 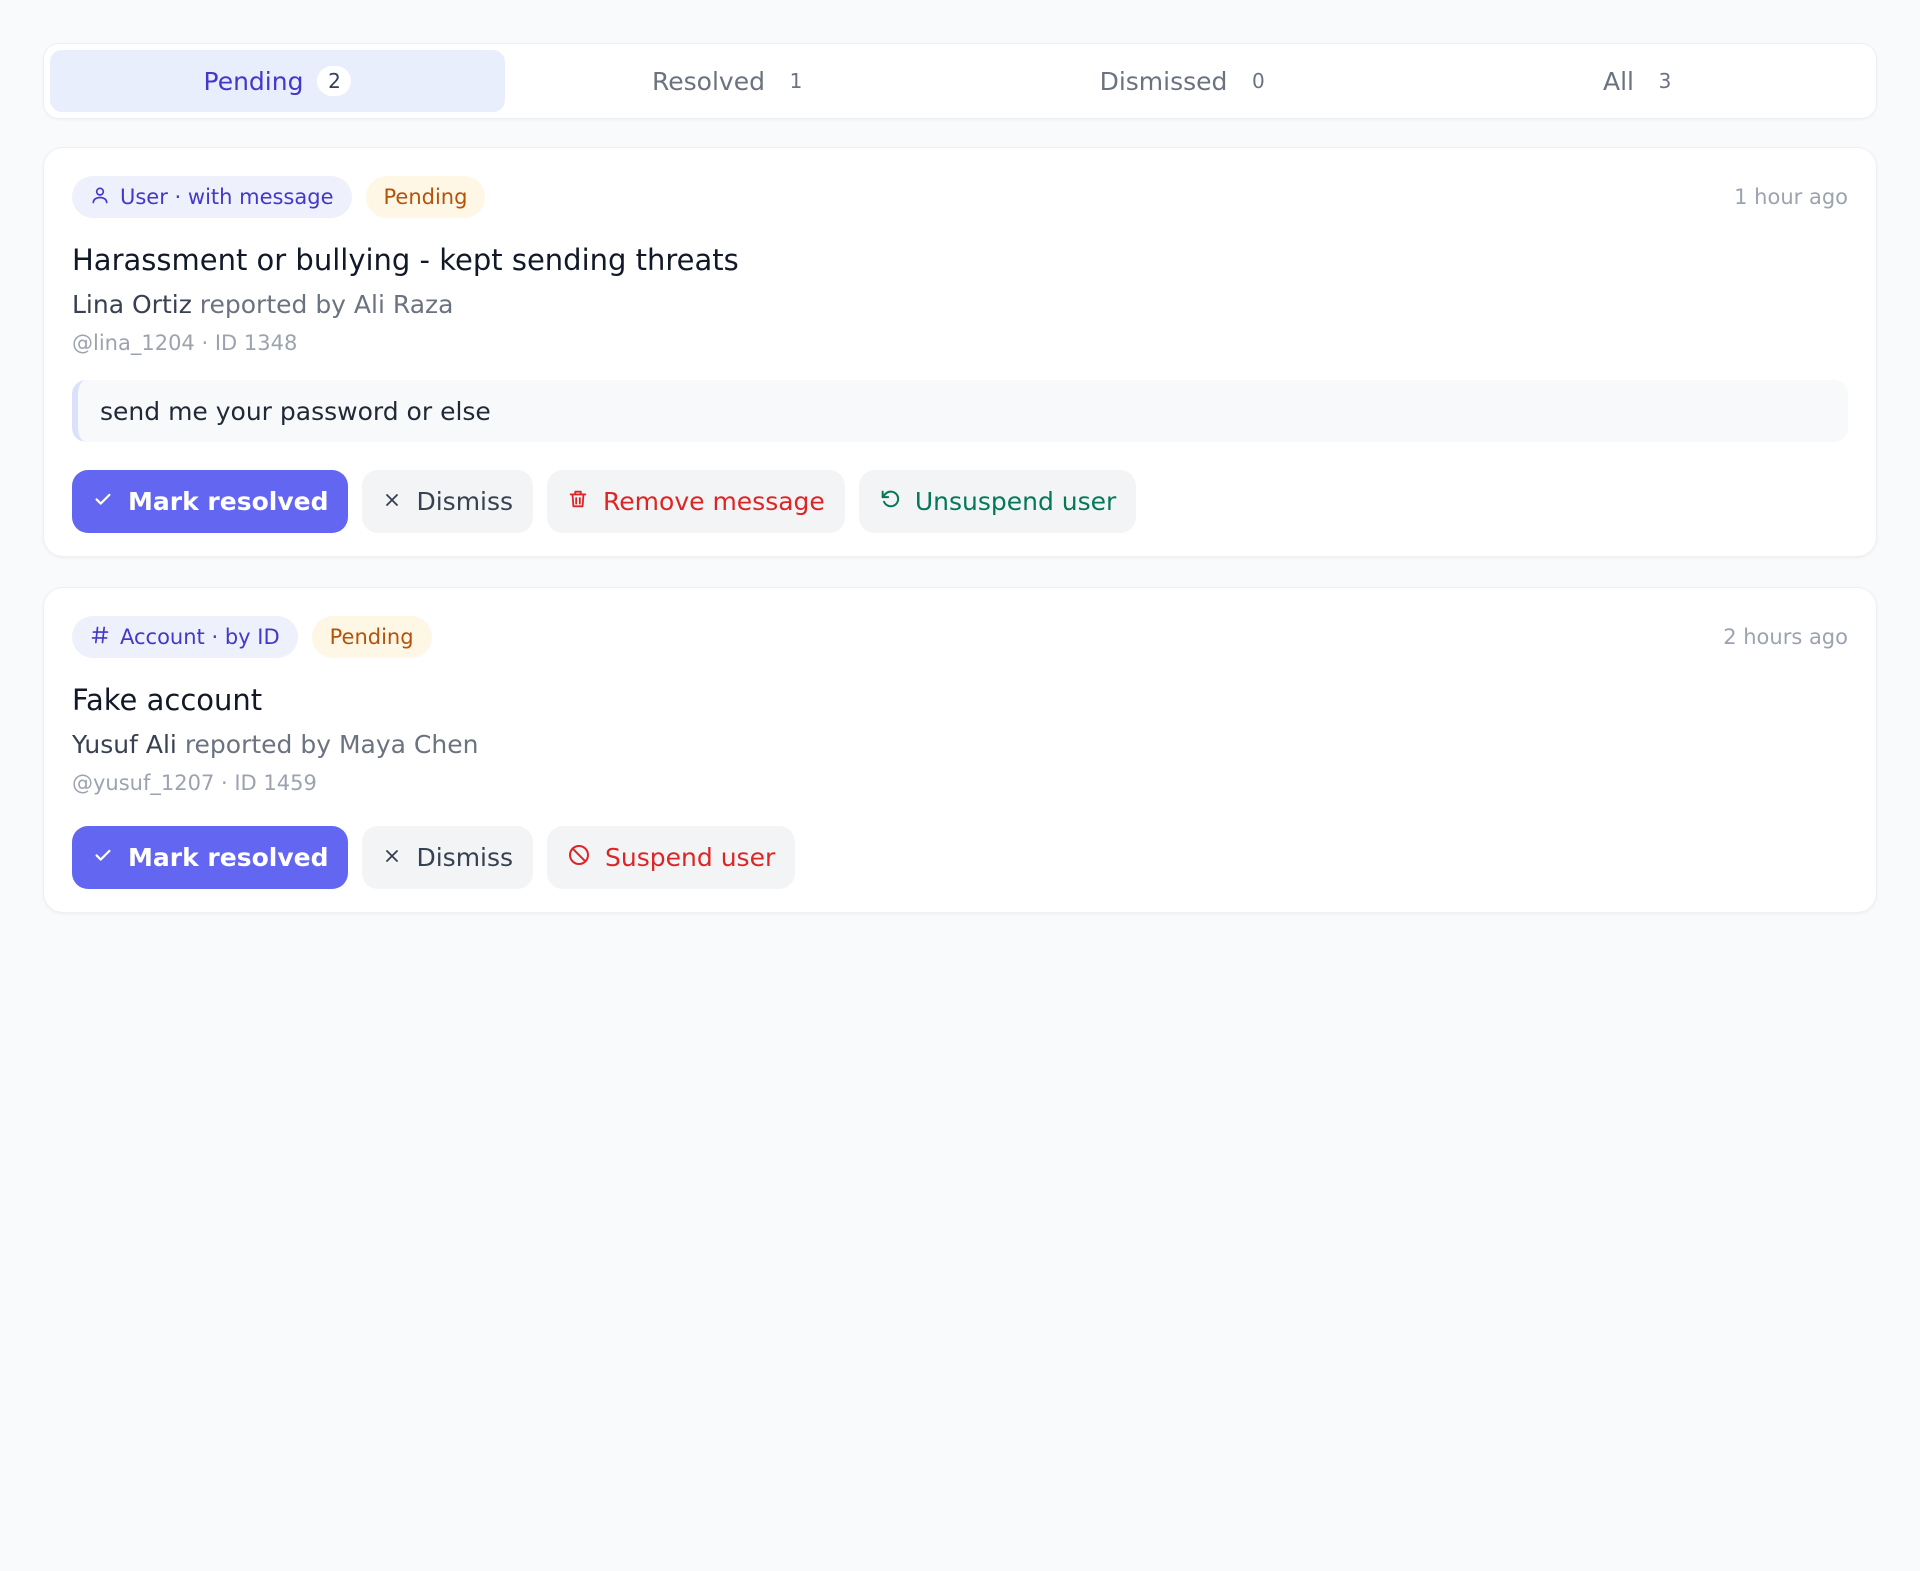 I want to click on report-kind-label: User · with message, so click(x=227, y=197).